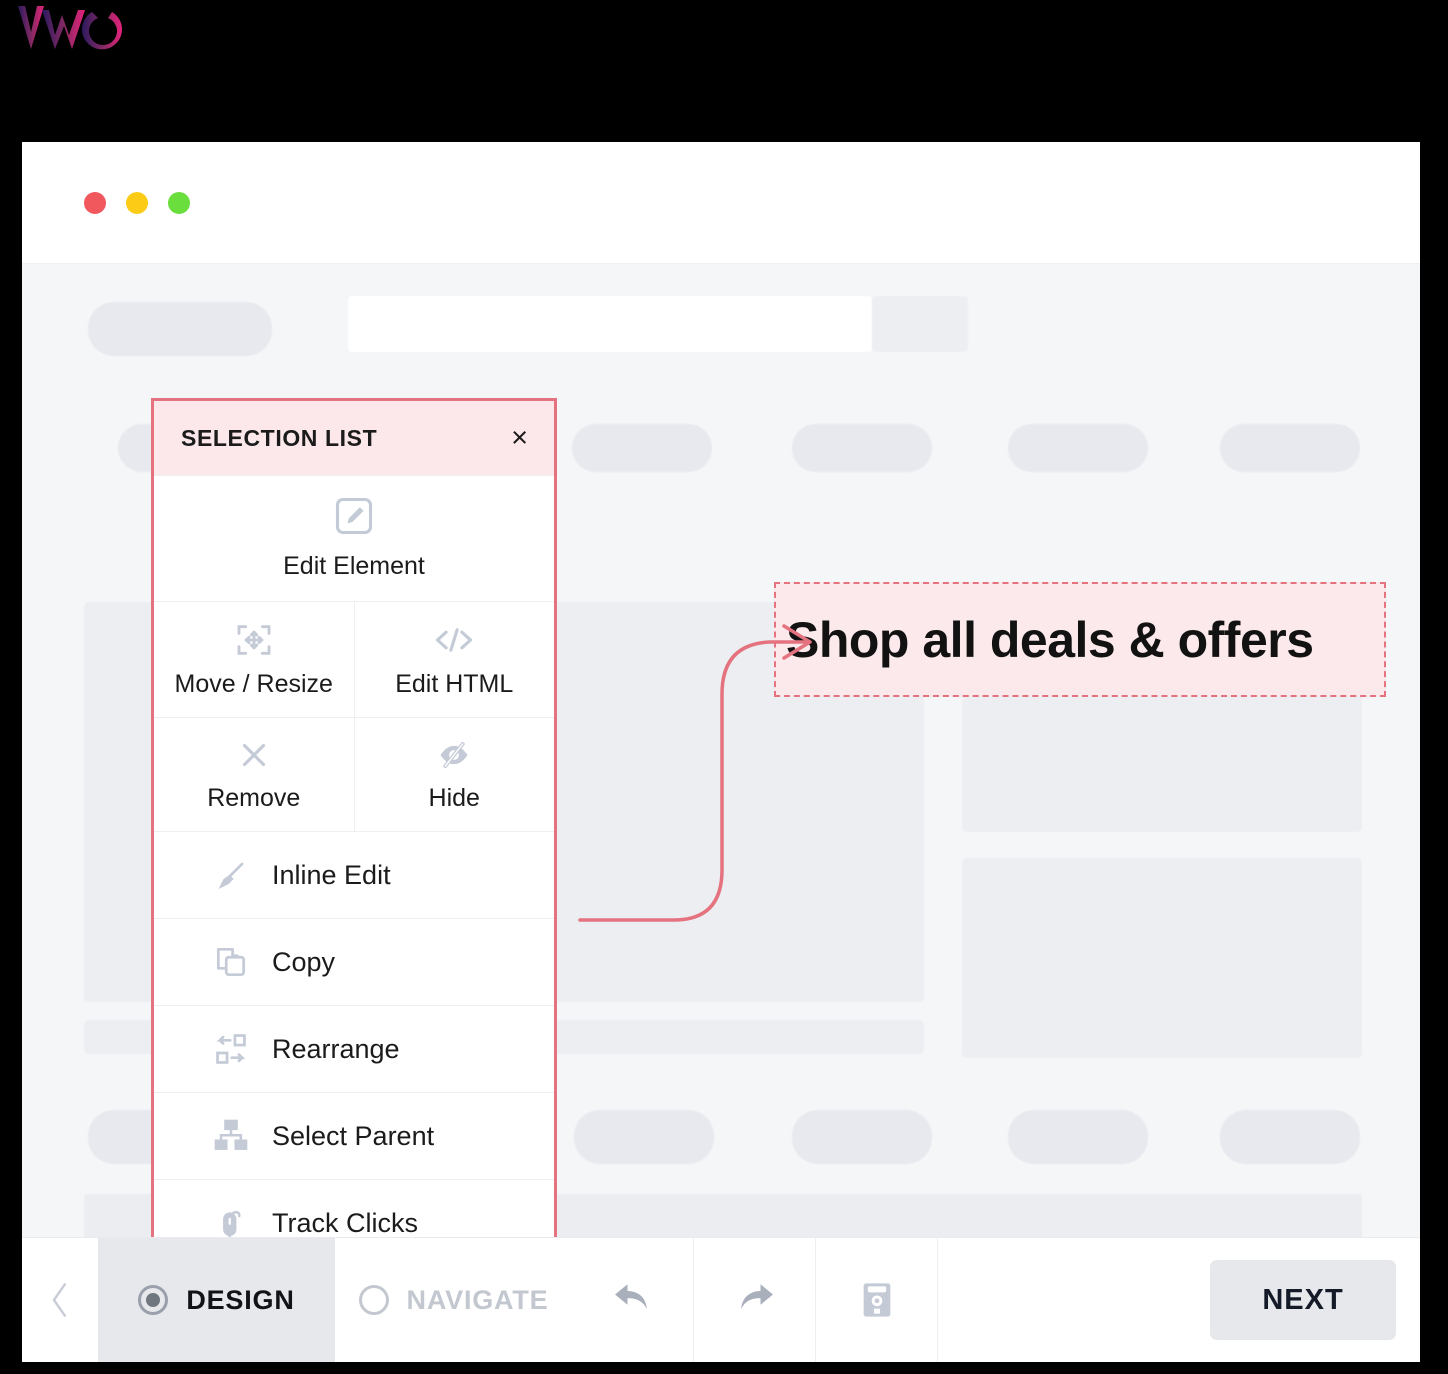 The width and height of the screenshot is (1448, 1374). Describe the element at coordinates (454, 798) in the screenshot. I see `menu-label: Hide` at that location.